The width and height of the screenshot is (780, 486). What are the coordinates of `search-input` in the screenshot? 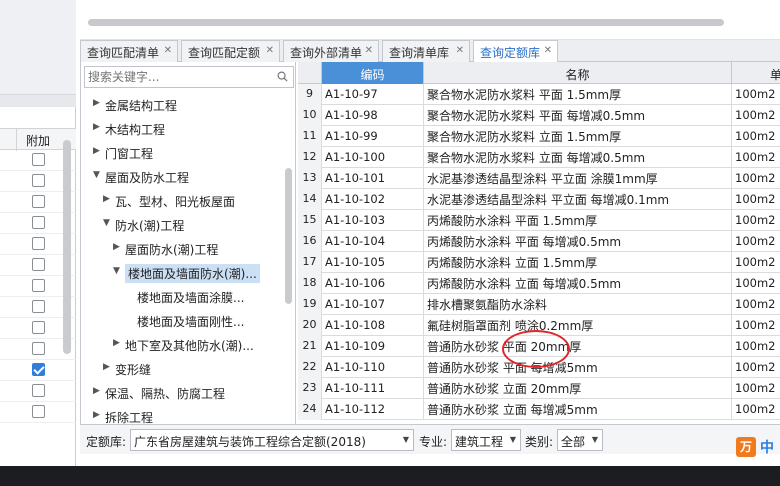 It's located at (181, 77).